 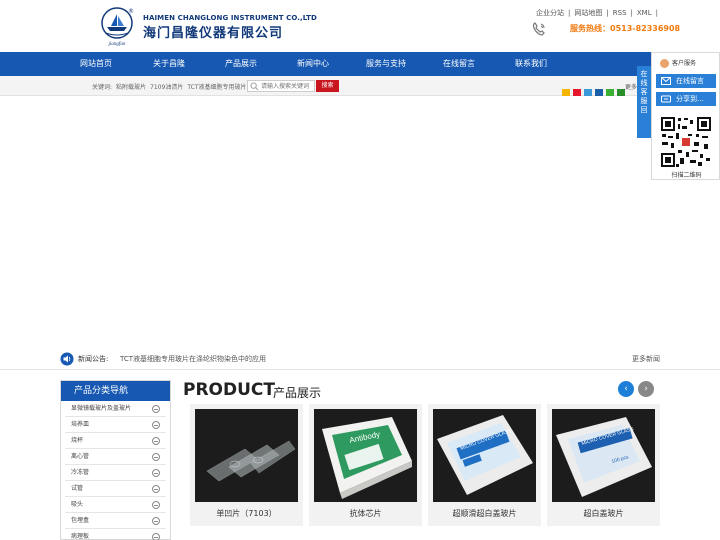 What do you see at coordinates (588, 13) in the screenshot?
I see `link-sitemap: 网站地图` at bounding box center [588, 13].